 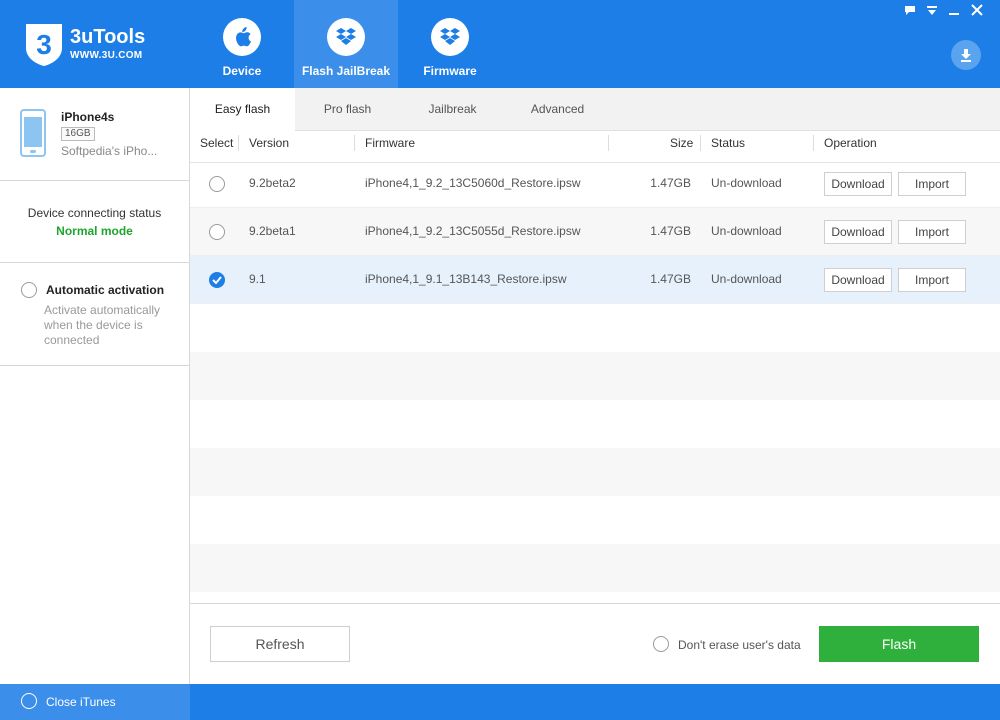 I want to click on app-url: WWW.3U.COM, so click(x=106, y=55).